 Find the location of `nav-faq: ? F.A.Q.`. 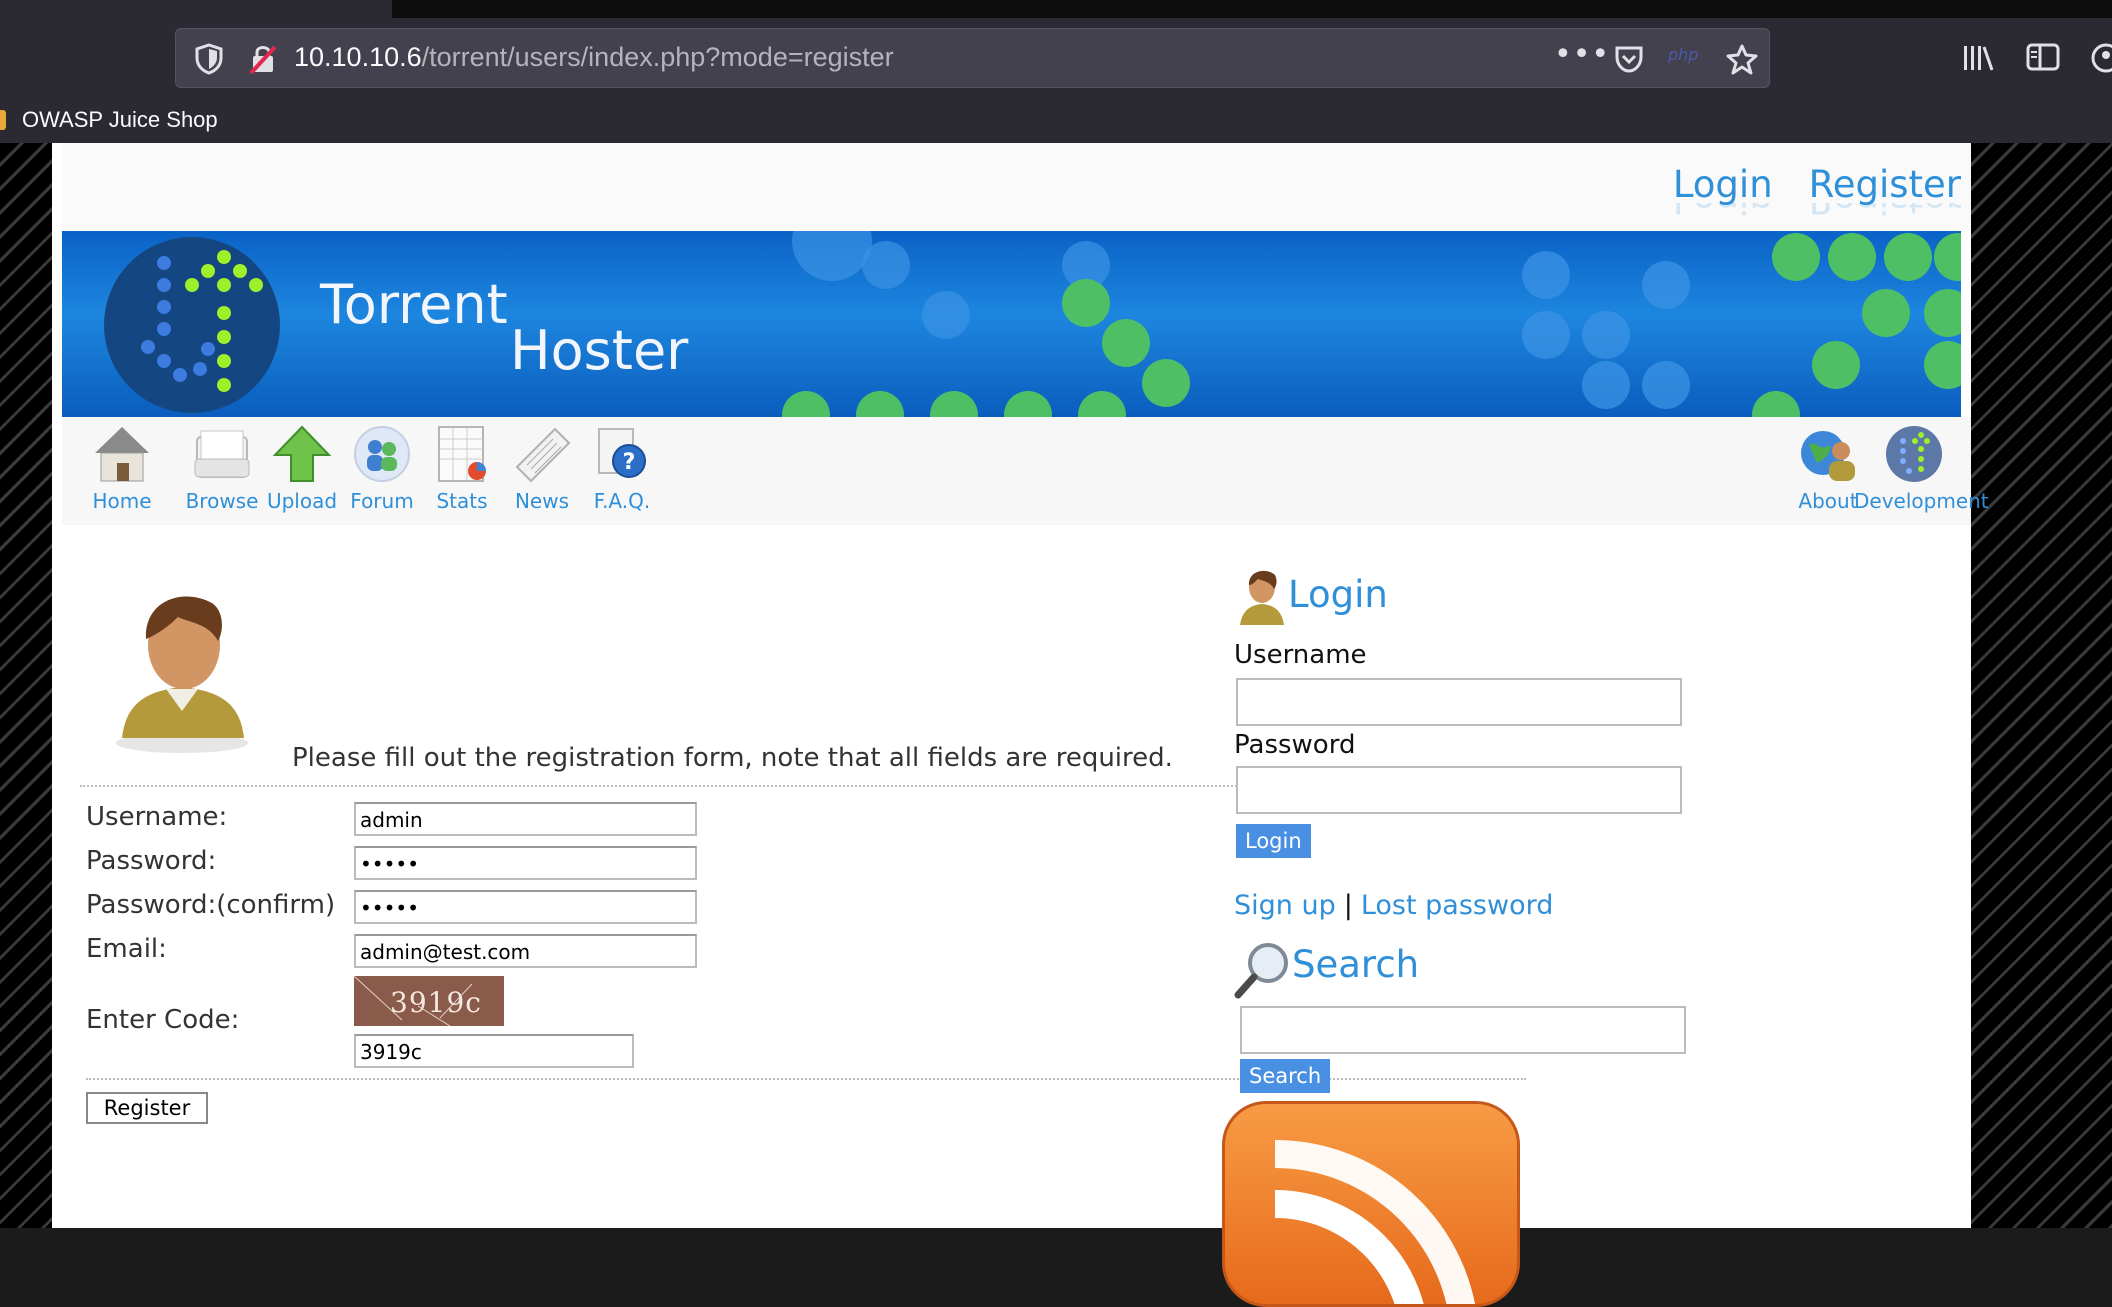

nav-faq: ? F.A.Q. is located at coordinates (622, 468).